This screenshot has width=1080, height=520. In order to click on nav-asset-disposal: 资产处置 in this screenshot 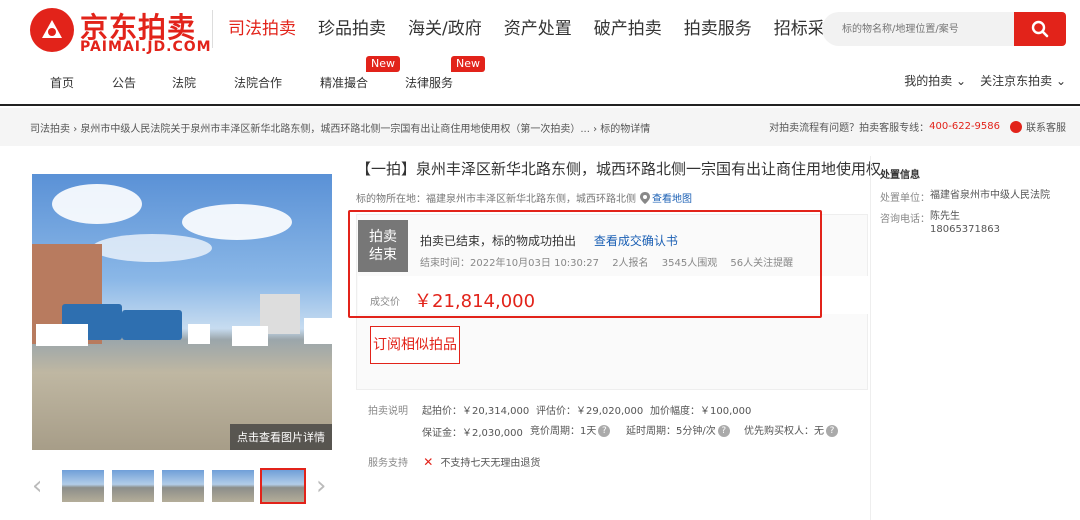, I will do `click(538, 29)`.